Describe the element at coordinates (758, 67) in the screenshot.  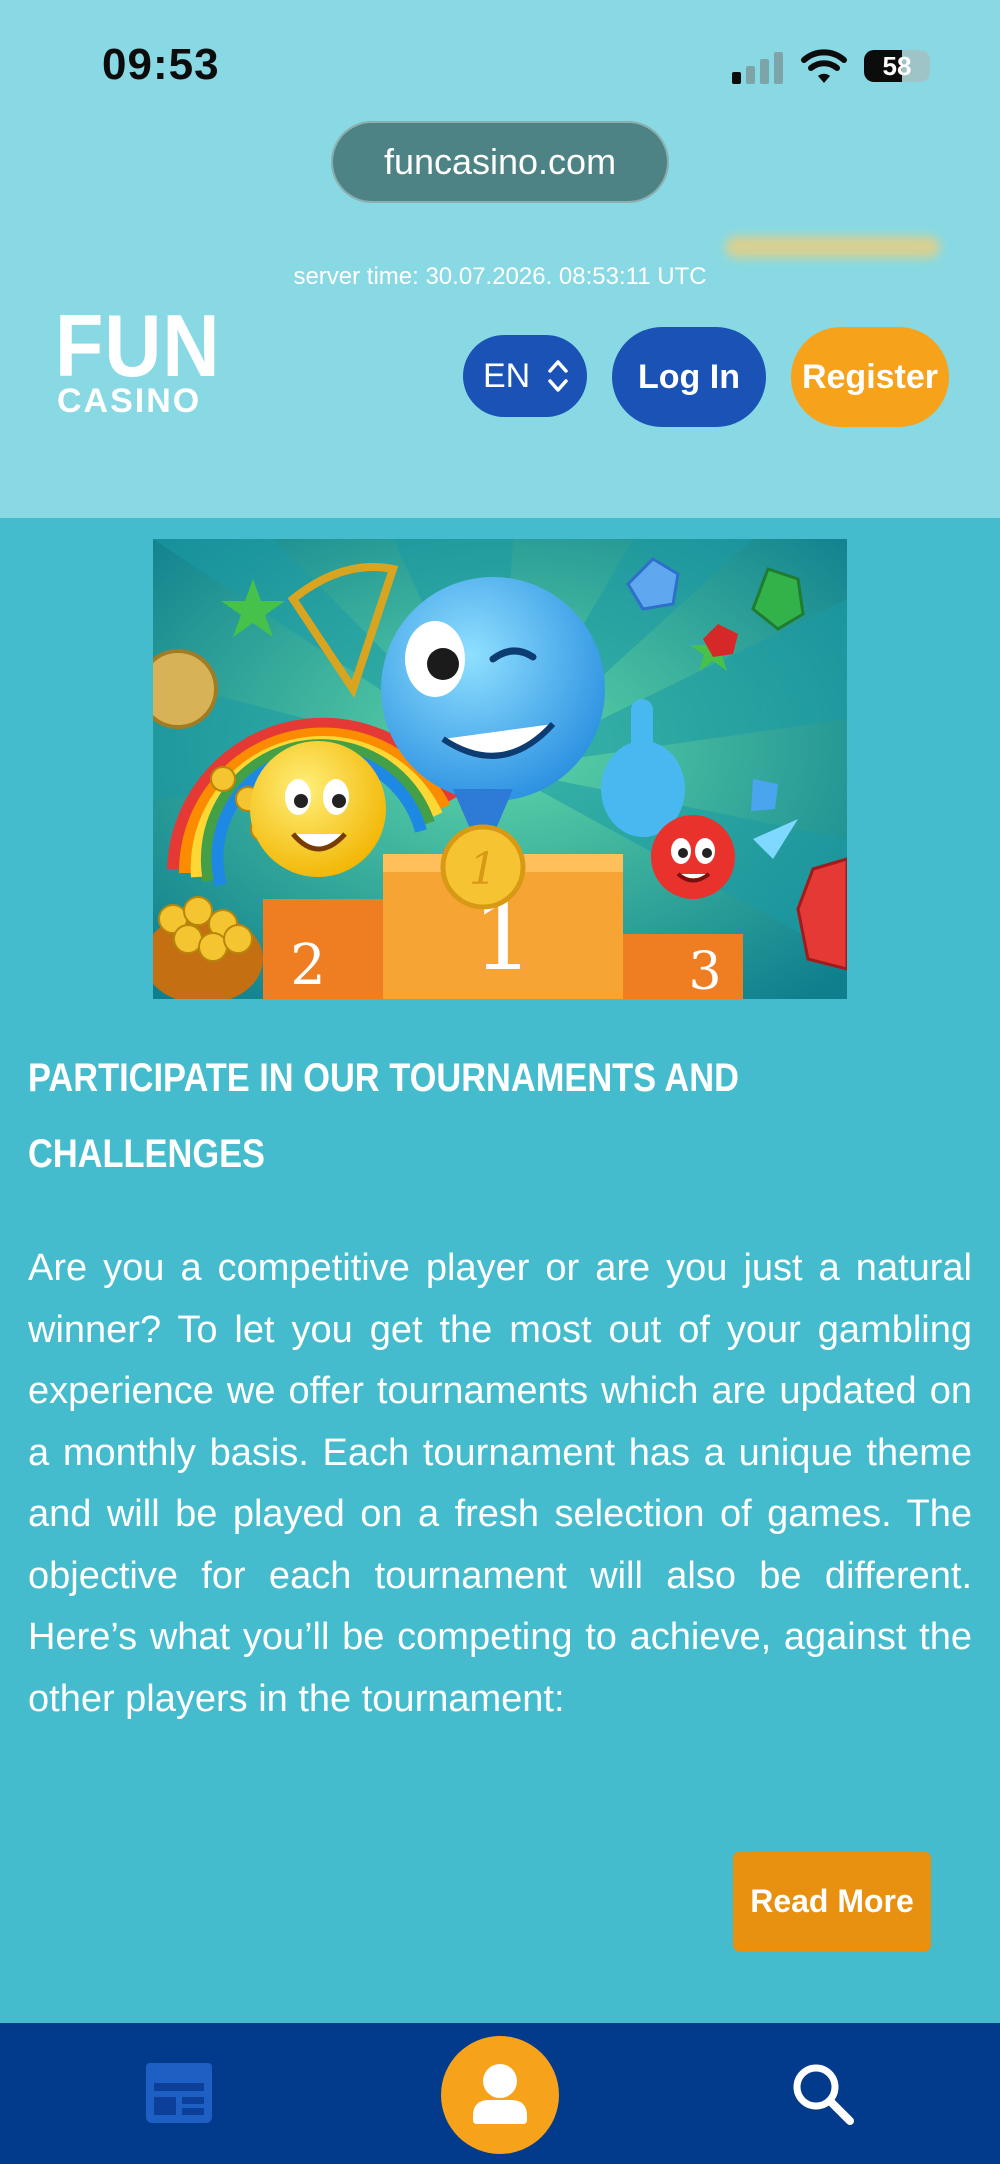
I see `signal-icon` at that location.